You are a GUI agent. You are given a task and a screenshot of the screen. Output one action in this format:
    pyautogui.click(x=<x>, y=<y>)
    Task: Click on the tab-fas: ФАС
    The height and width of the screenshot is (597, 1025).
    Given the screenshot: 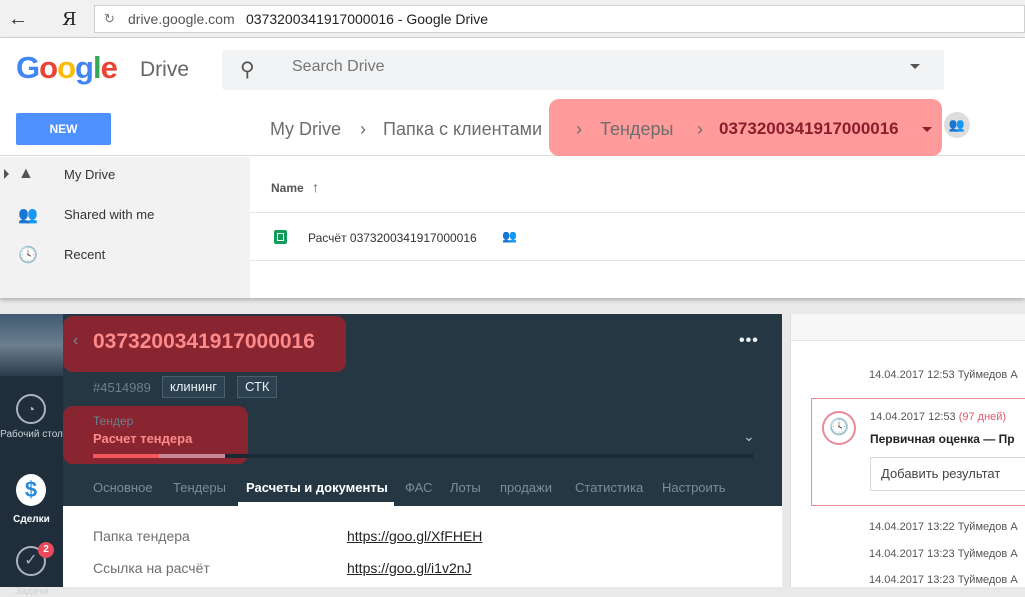 What is the action you would take?
    pyautogui.click(x=418, y=487)
    